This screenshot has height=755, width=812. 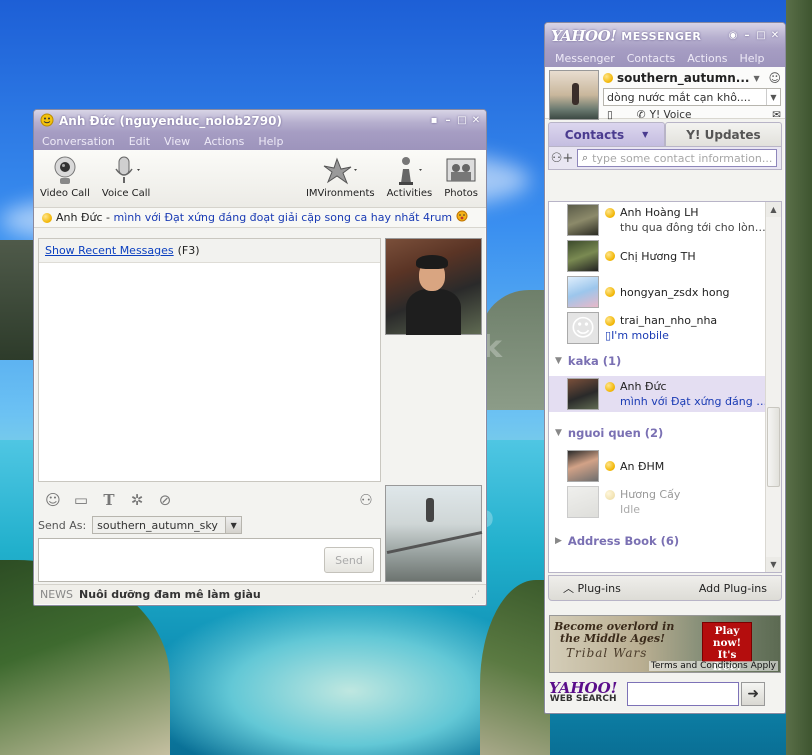 What do you see at coordinates (53, 500) in the screenshot?
I see `emoticons-icon: ☺` at bounding box center [53, 500].